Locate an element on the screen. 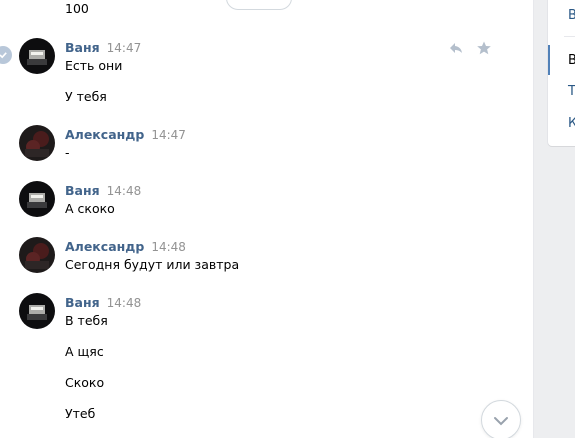  message-text: А скоко is located at coordinates (90, 208).